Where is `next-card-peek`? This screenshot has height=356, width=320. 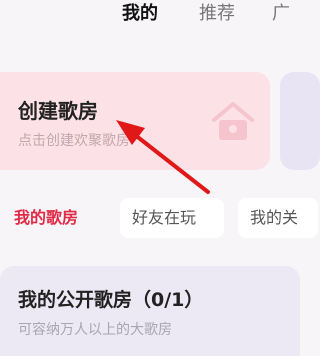 next-card-peek is located at coordinates (300, 121).